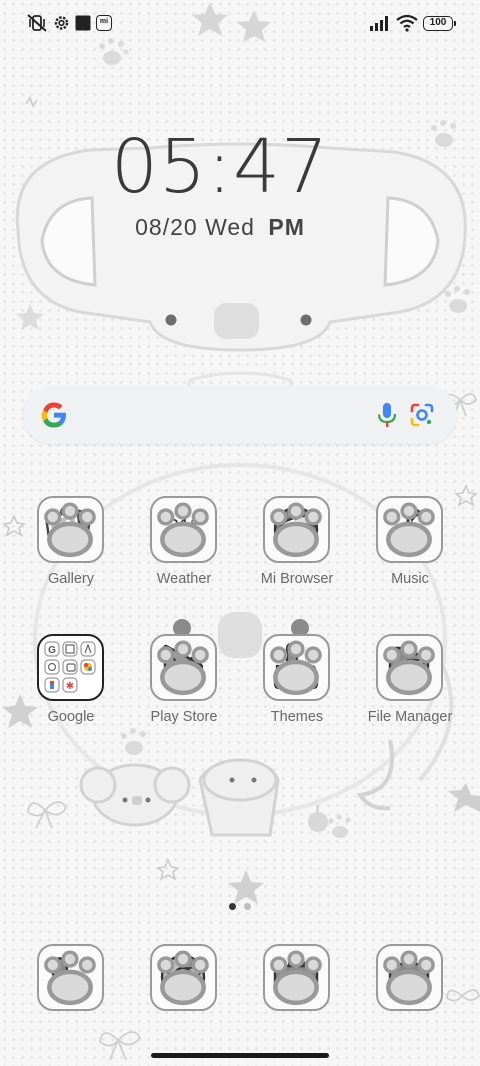 Image resolution: width=480 pixels, height=1066 pixels. Describe the element at coordinates (407, 23) in the screenshot. I see `wifi-icon` at that location.